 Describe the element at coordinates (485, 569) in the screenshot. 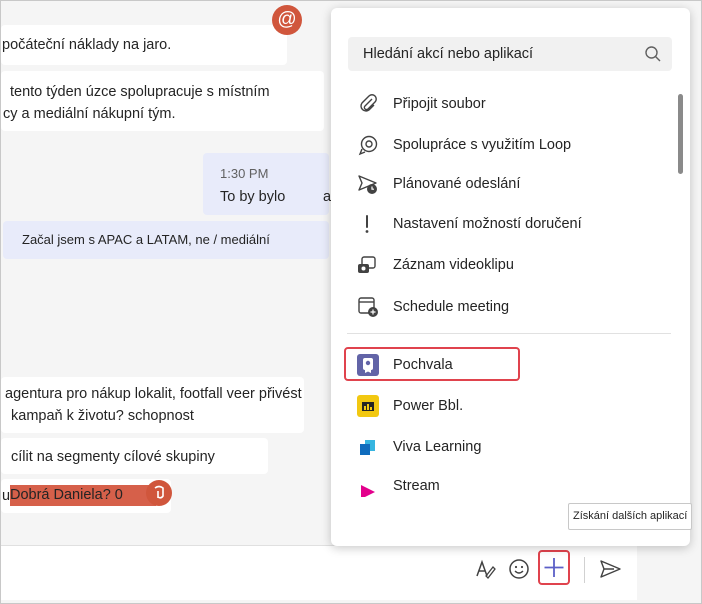

I see `format-icon` at that location.